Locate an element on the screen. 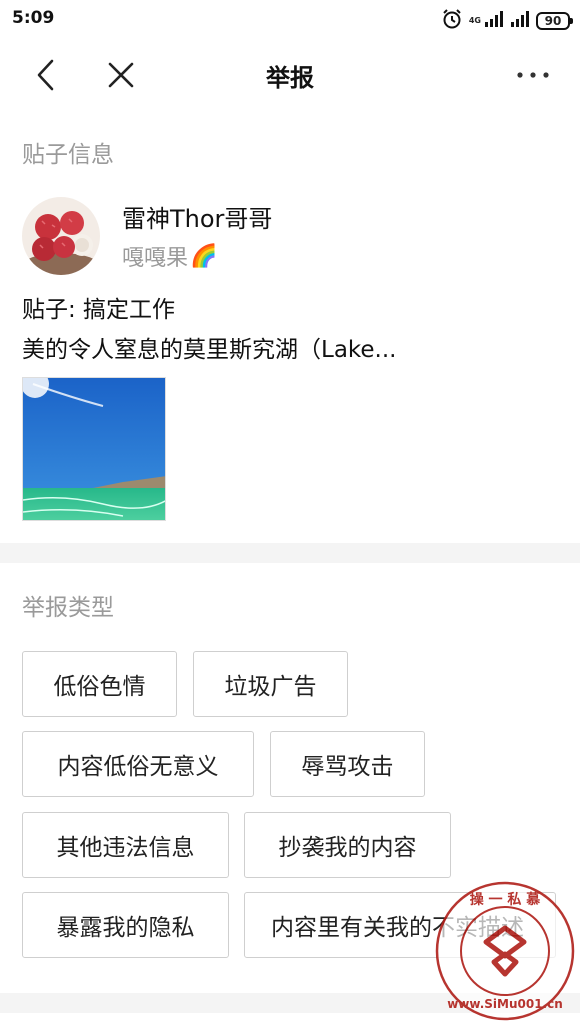  report-option-vulgar: 低俗色情 is located at coordinates (99, 684).